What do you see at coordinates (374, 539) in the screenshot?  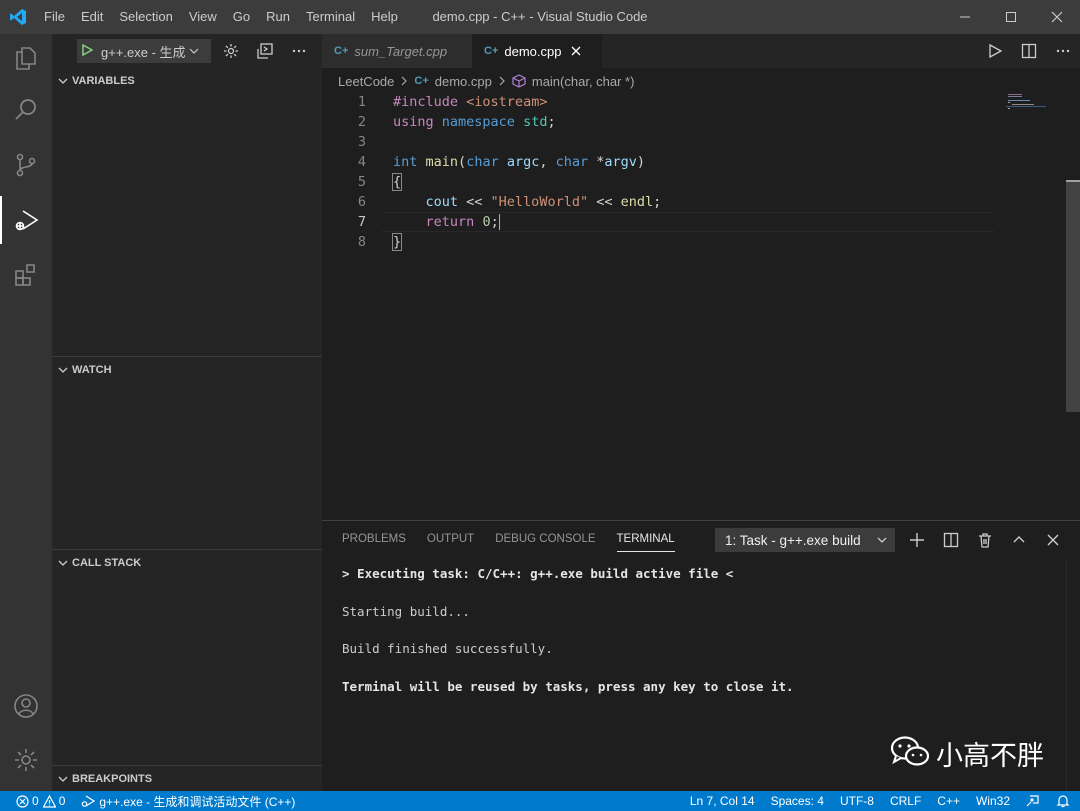 I see `tab-problems: PROBLEMS` at bounding box center [374, 539].